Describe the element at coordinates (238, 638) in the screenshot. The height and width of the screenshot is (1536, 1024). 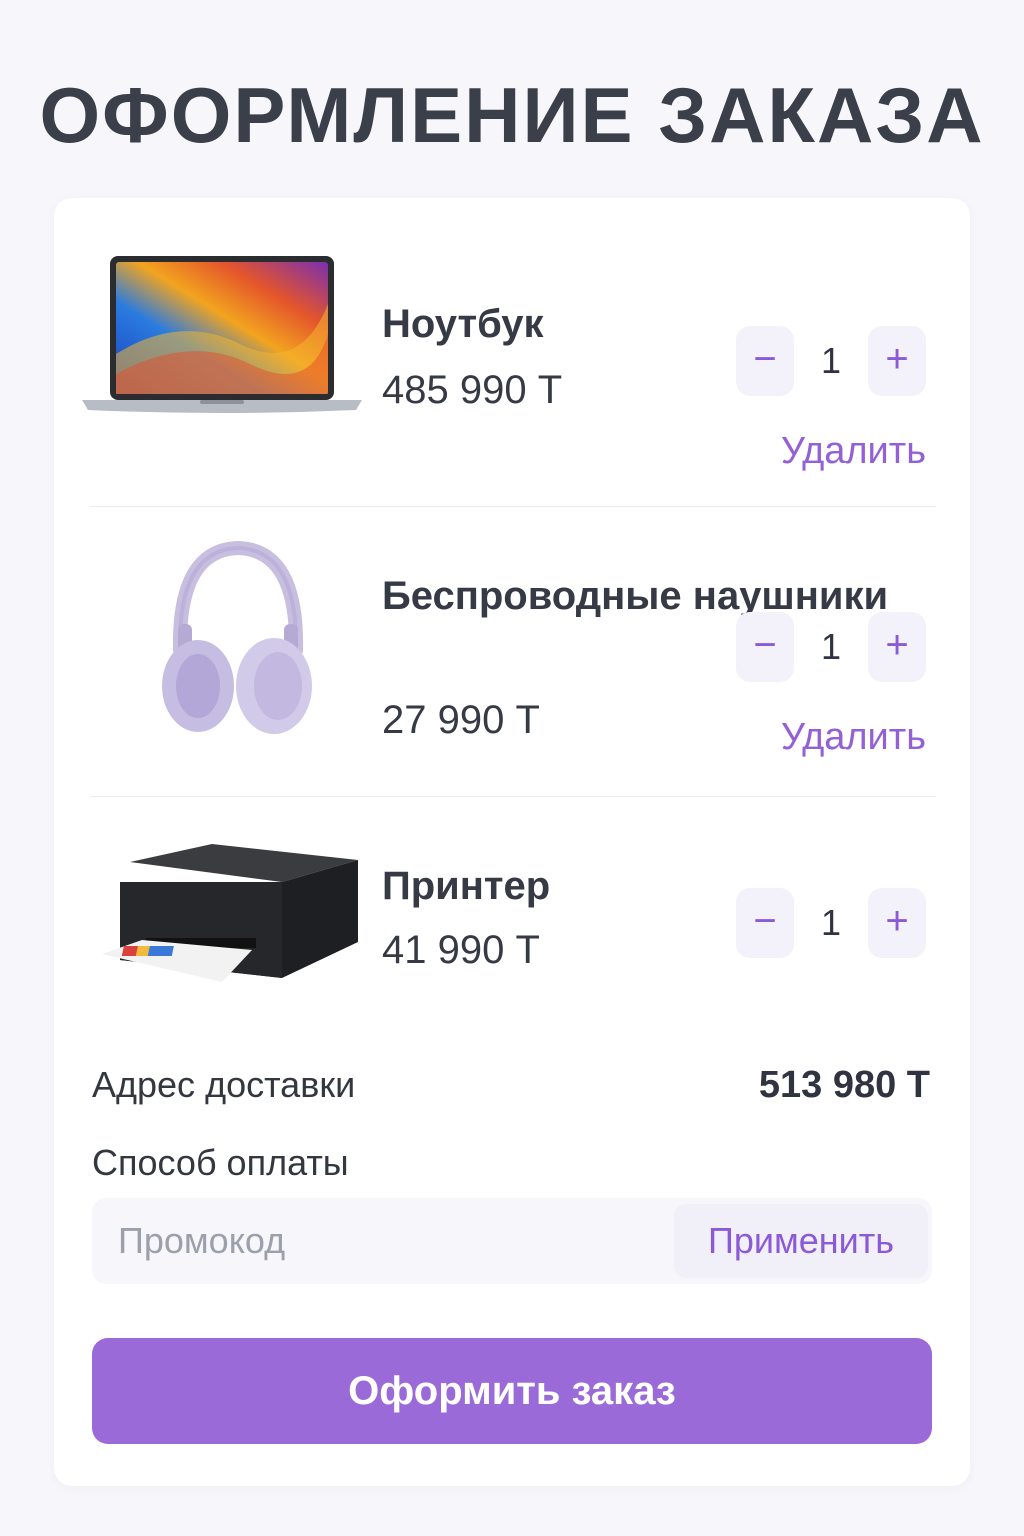
I see `headphones-image` at that location.